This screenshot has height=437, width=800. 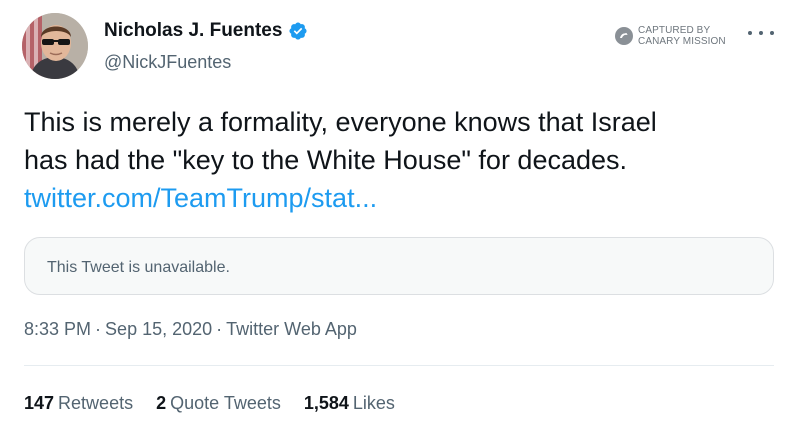 I want to click on avatar, so click(x=55, y=46).